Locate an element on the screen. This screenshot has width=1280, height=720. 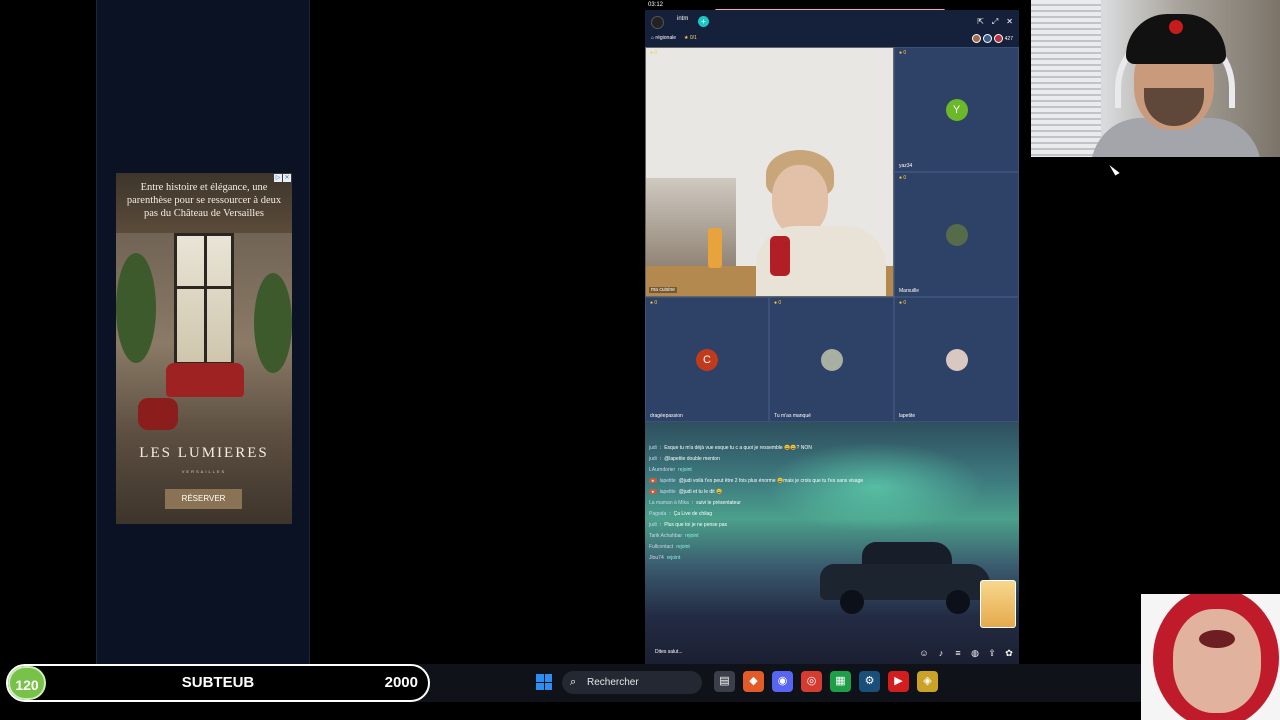
ad-choices-icon: ▷ ✕ is located at coordinates (282, 178).